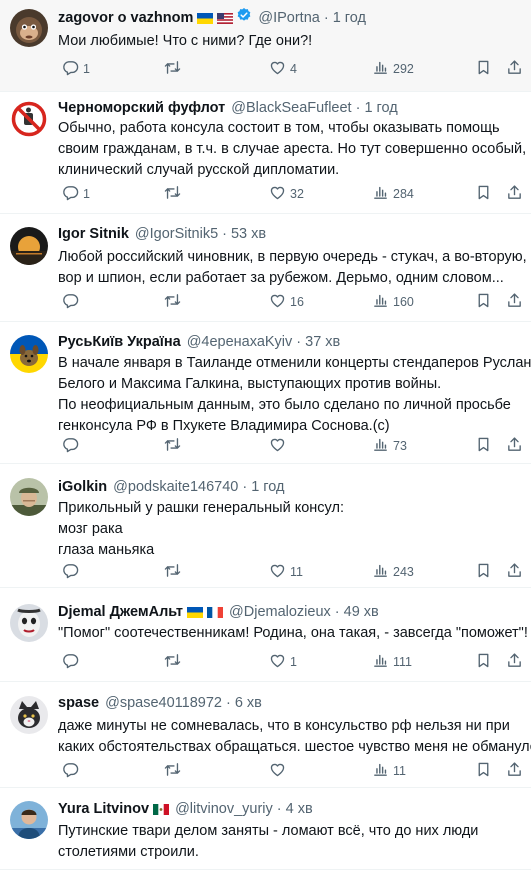 This screenshot has height=870, width=531. Describe the element at coordinates (391, 302) in the screenshot. I see `views-button: 160` at that location.